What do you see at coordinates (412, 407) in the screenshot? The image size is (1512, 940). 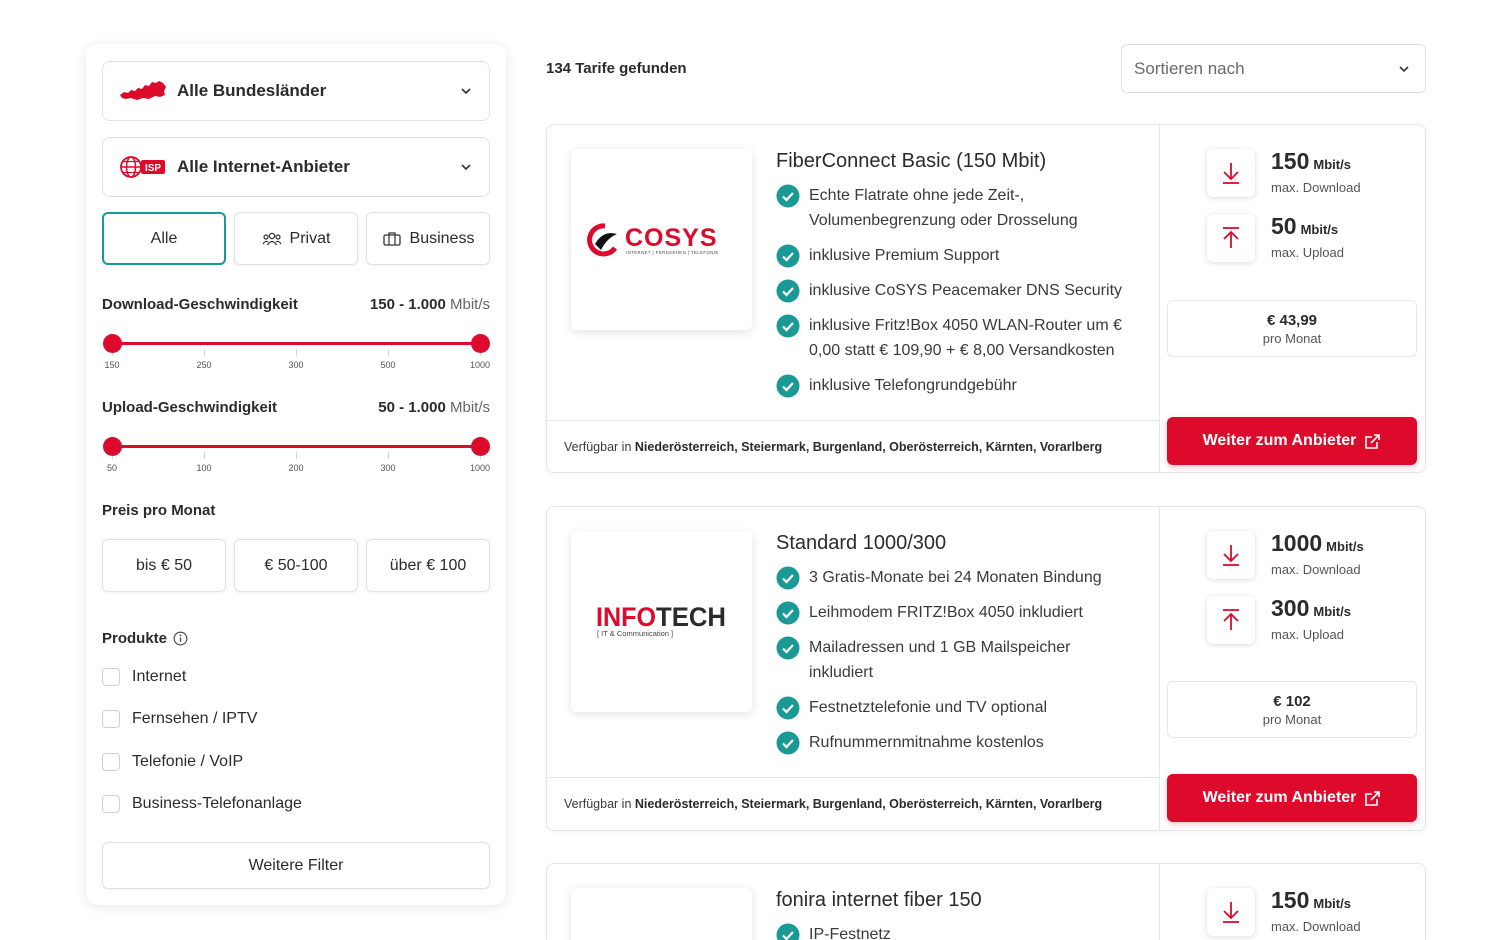 I see `upload-range-numbers: 50 - 1.000` at bounding box center [412, 407].